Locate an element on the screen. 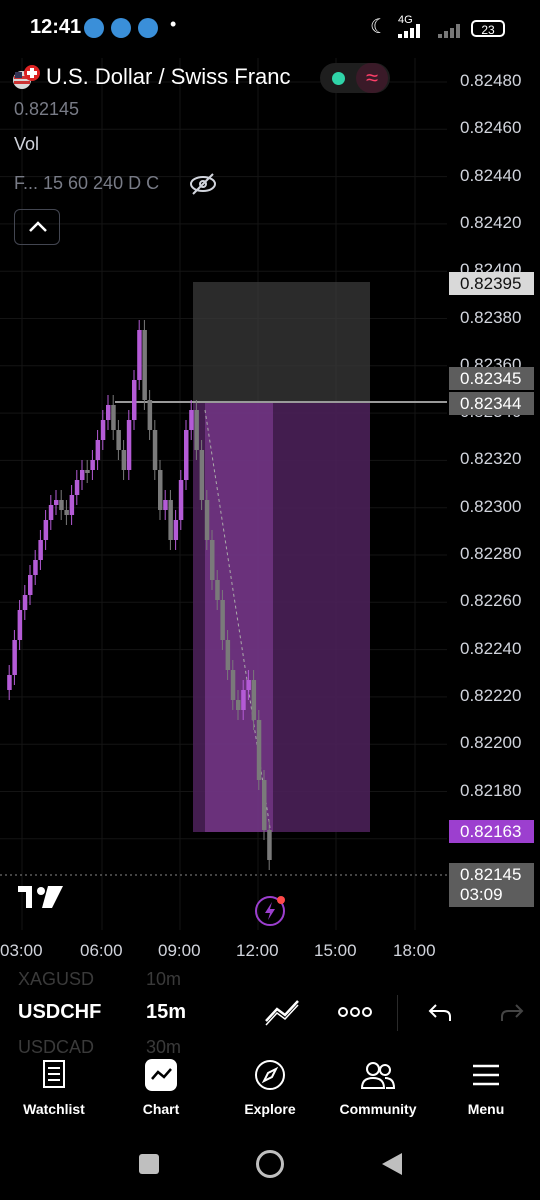 This screenshot has height=1200, width=540. chevron-up-icon is located at coordinates (38, 226).